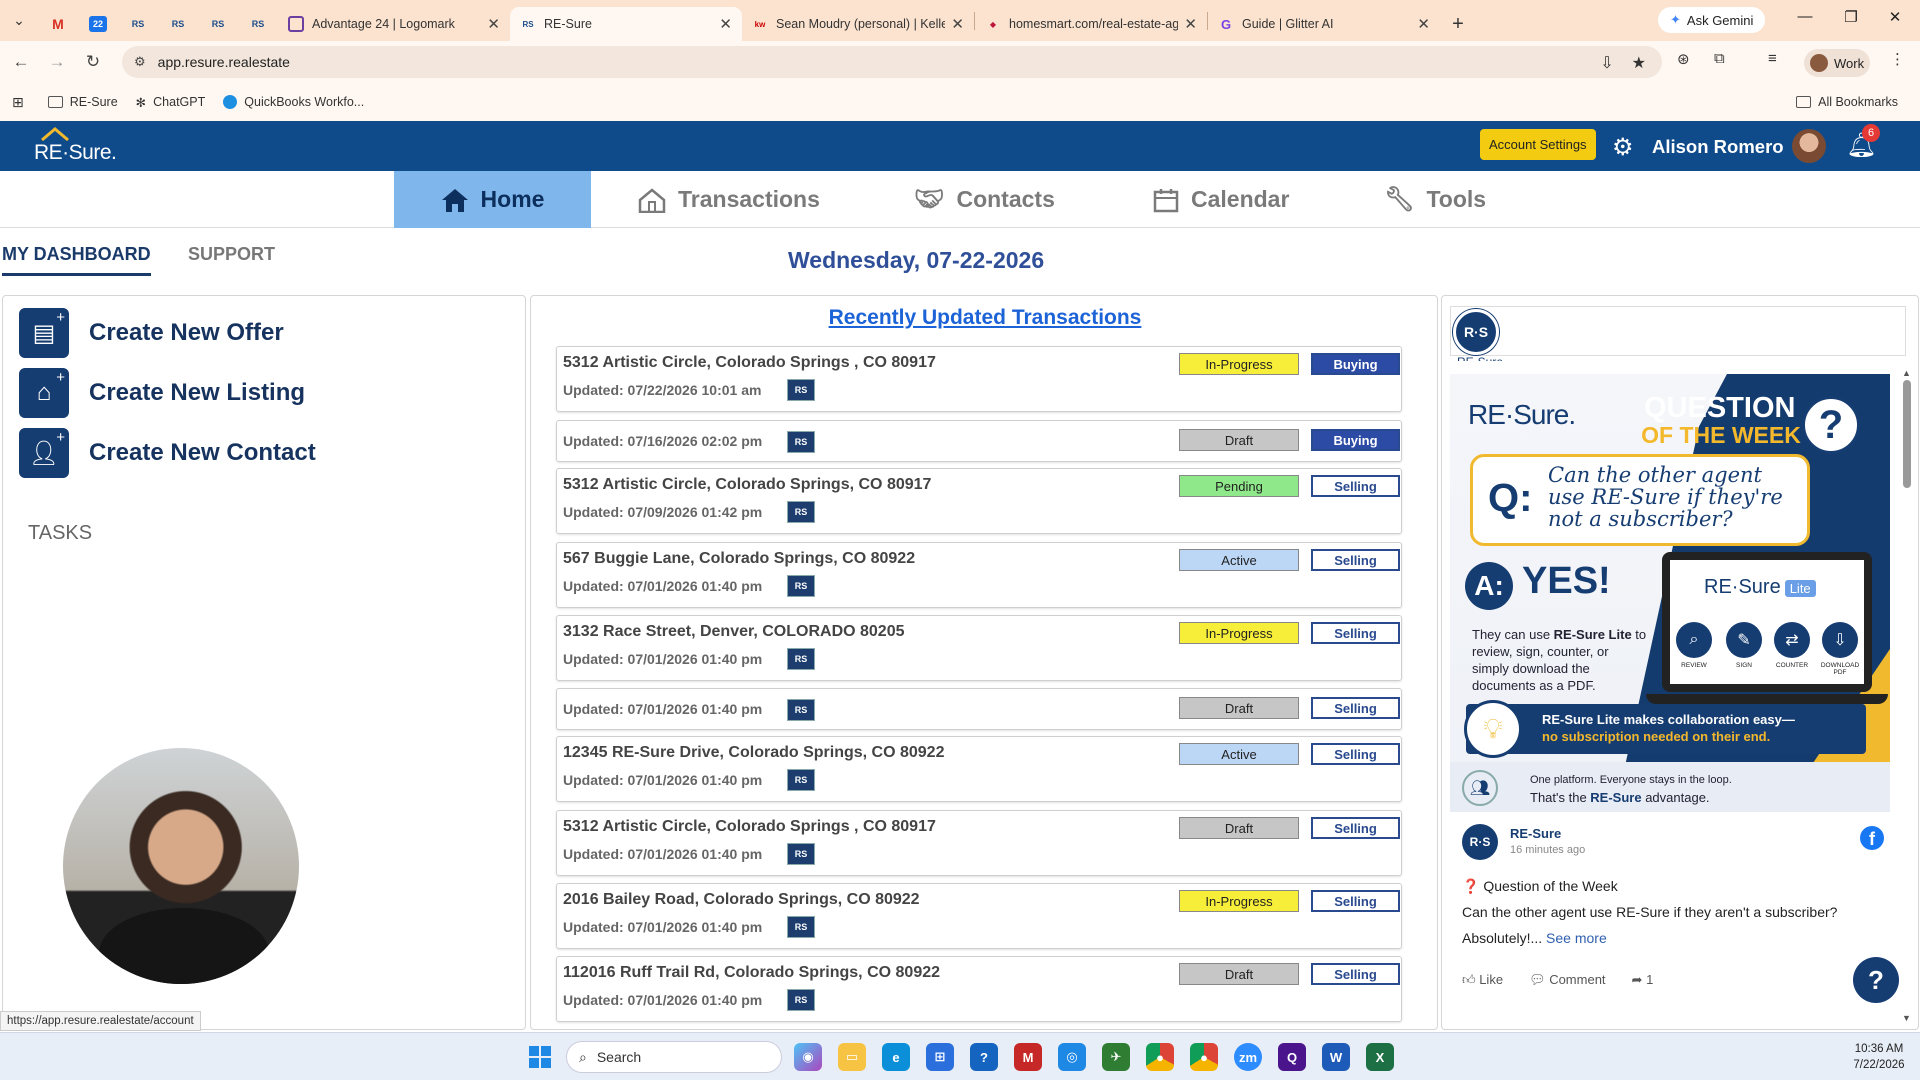 The image size is (1920, 1080). What do you see at coordinates (674, 1057) in the screenshot?
I see `taskbar-search: ⌕ Search` at bounding box center [674, 1057].